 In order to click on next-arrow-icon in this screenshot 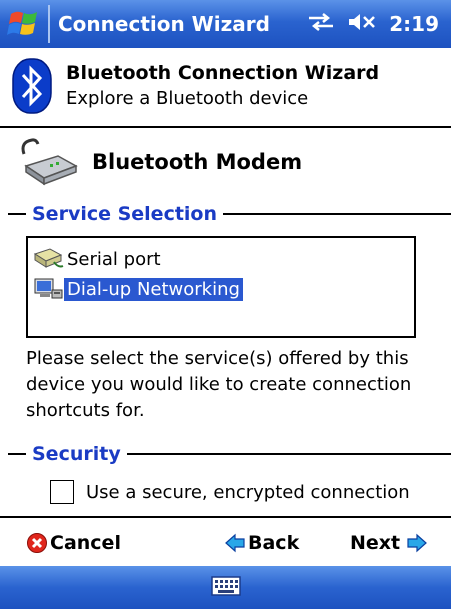, I will do `click(417, 543)`.